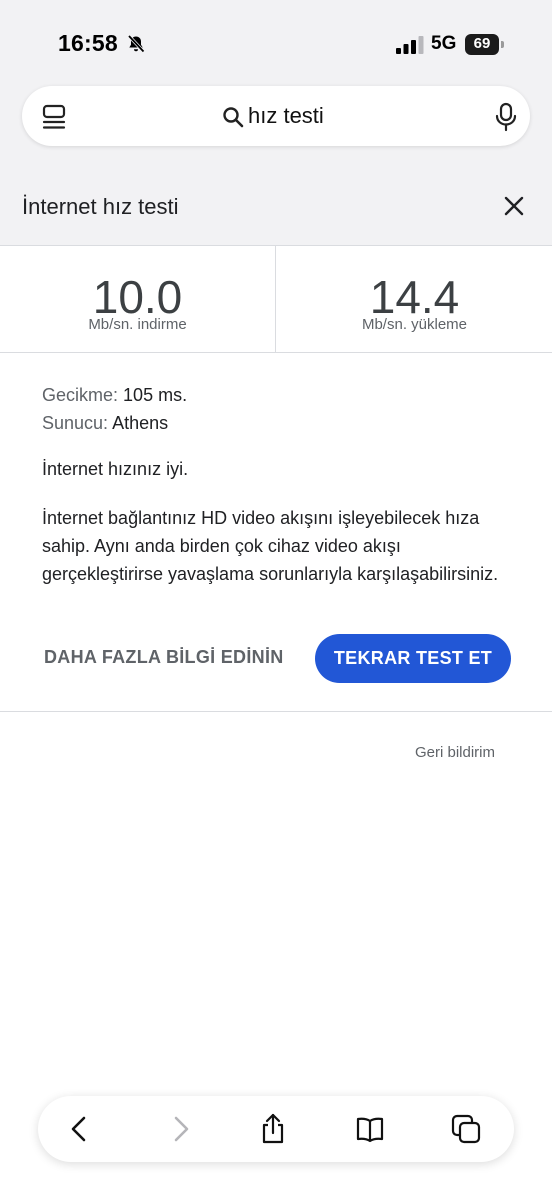 The image size is (552, 1200). Describe the element at coordinates (80, 1129) in the screenshot. I see `back-icon` at that location.